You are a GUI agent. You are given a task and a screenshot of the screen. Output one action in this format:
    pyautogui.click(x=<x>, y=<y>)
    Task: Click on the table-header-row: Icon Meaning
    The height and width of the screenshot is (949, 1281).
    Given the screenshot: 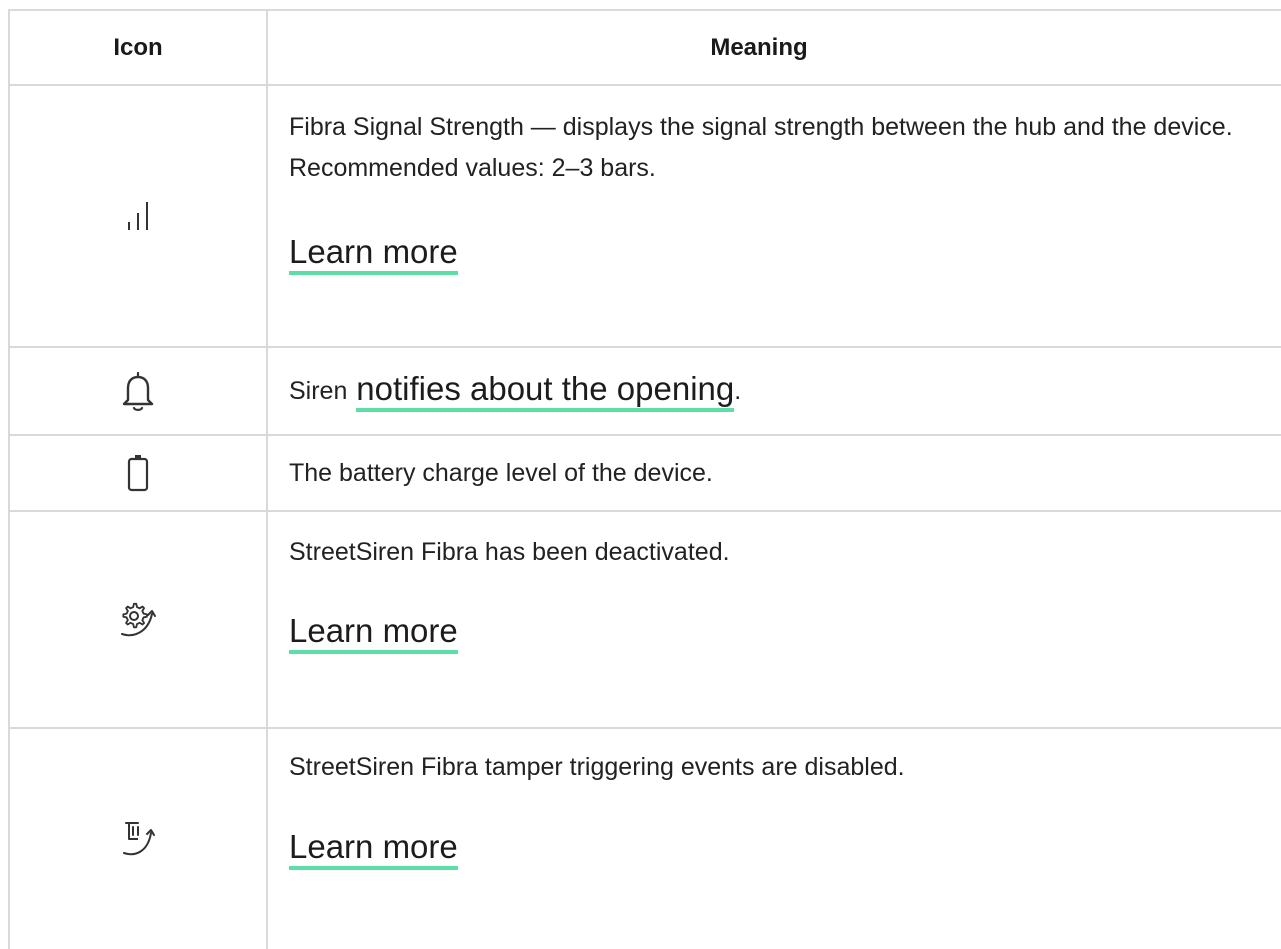 What is the action you would take?
    pyautogui.click(x=645, y=48)
    